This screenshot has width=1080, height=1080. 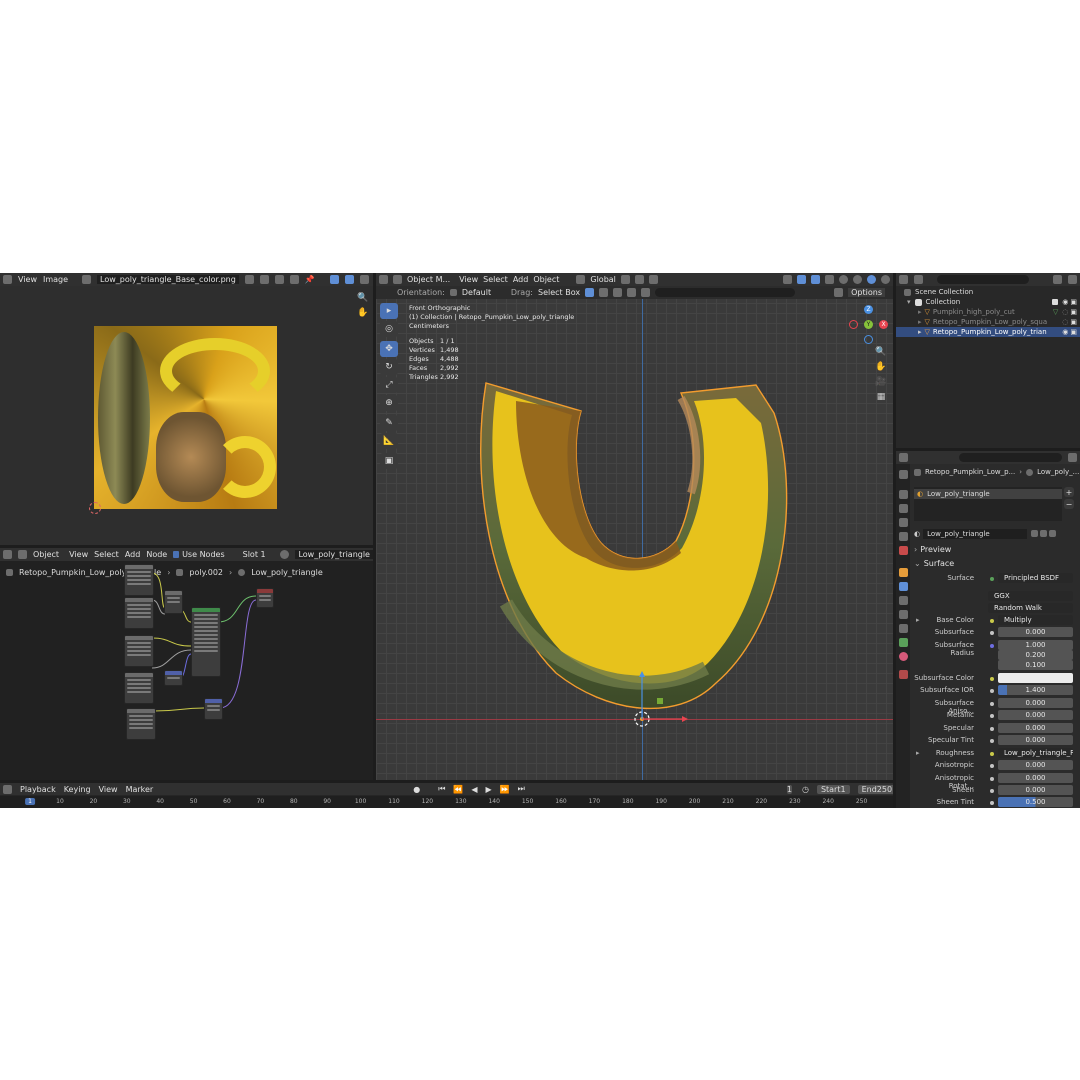 I want to click on filter-icon, so click(x=1057, y=279).